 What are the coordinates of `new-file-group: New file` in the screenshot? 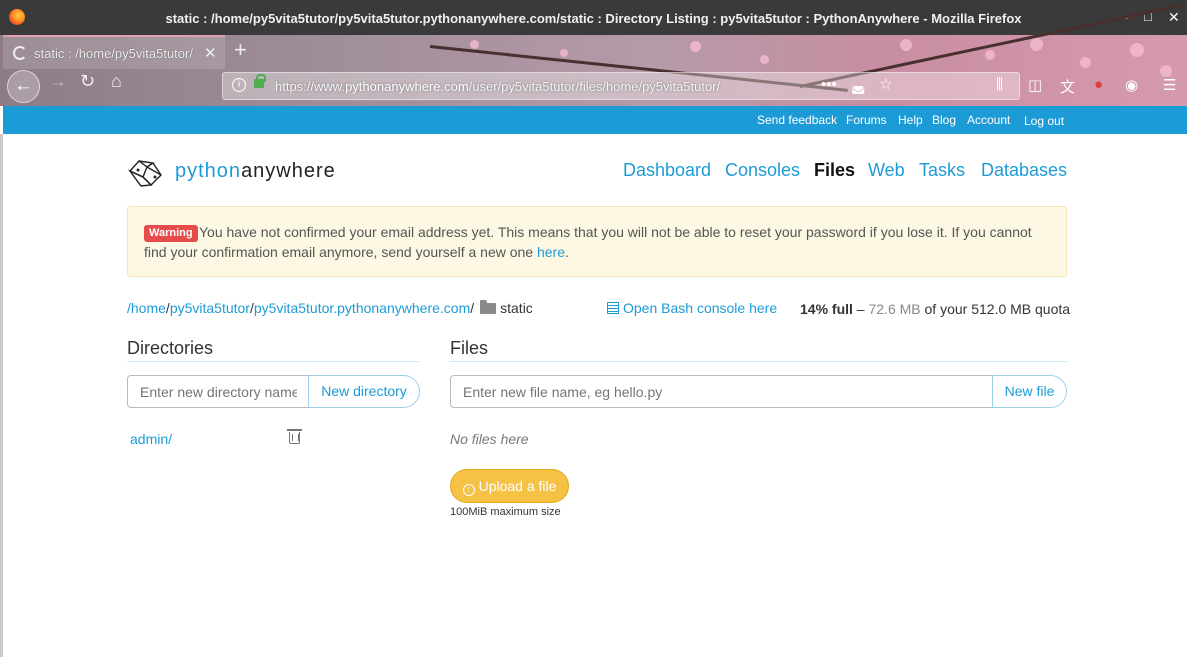 It's located at (758, 391).